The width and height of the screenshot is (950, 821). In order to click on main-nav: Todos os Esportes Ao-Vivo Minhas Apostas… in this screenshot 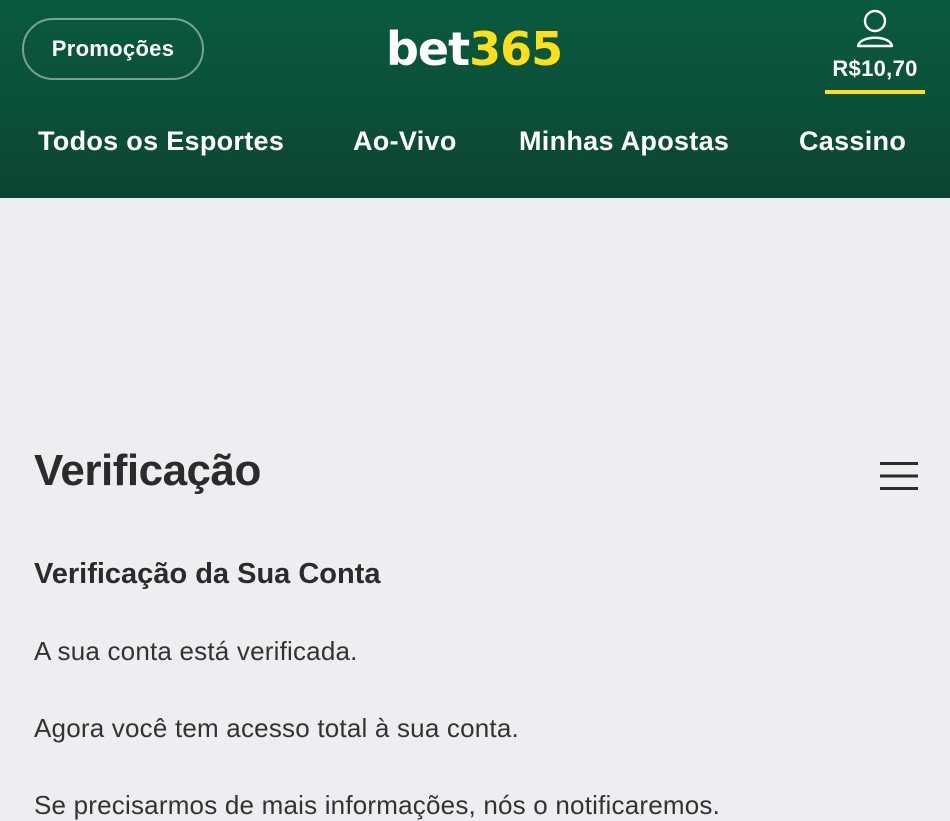, I will do `click(475, 149)`.